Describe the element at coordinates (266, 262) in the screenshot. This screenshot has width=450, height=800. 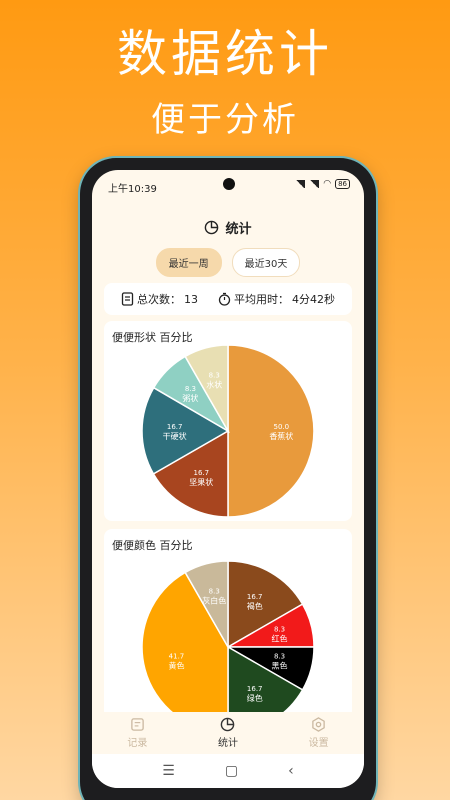
I see `tab-last-30-days: 最近30天` at that location.